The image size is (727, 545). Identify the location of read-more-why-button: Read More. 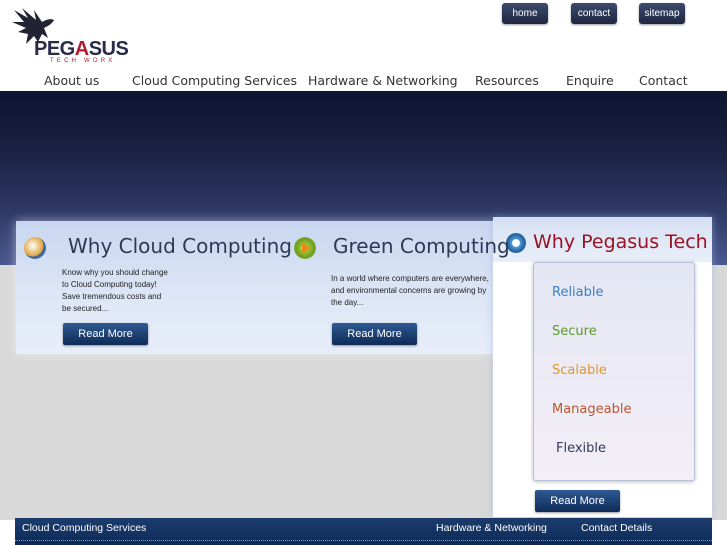
(577, 501).